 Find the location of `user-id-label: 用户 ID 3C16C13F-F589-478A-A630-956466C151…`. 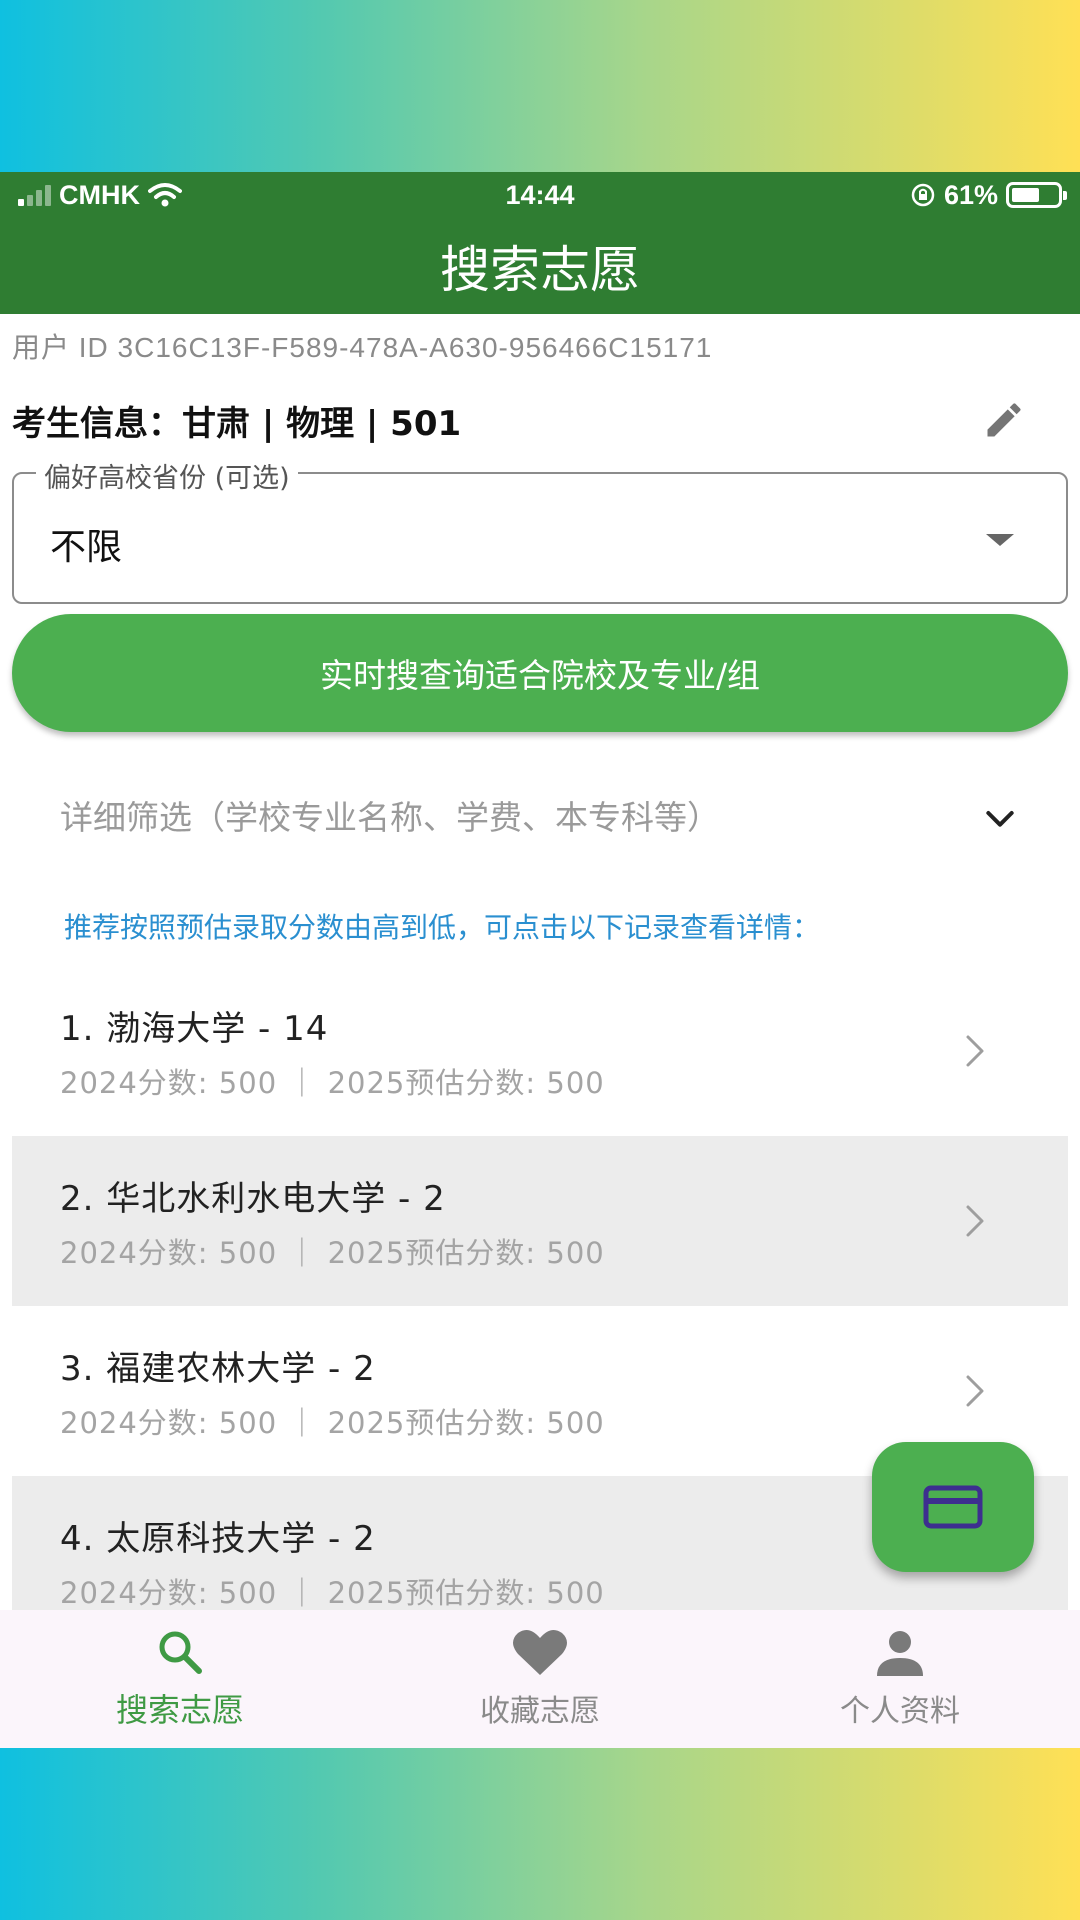

user-id-label: 用户 ID 3C16C13F-F589-478A-A630-956466C151… is located at coordinates (362, 347).